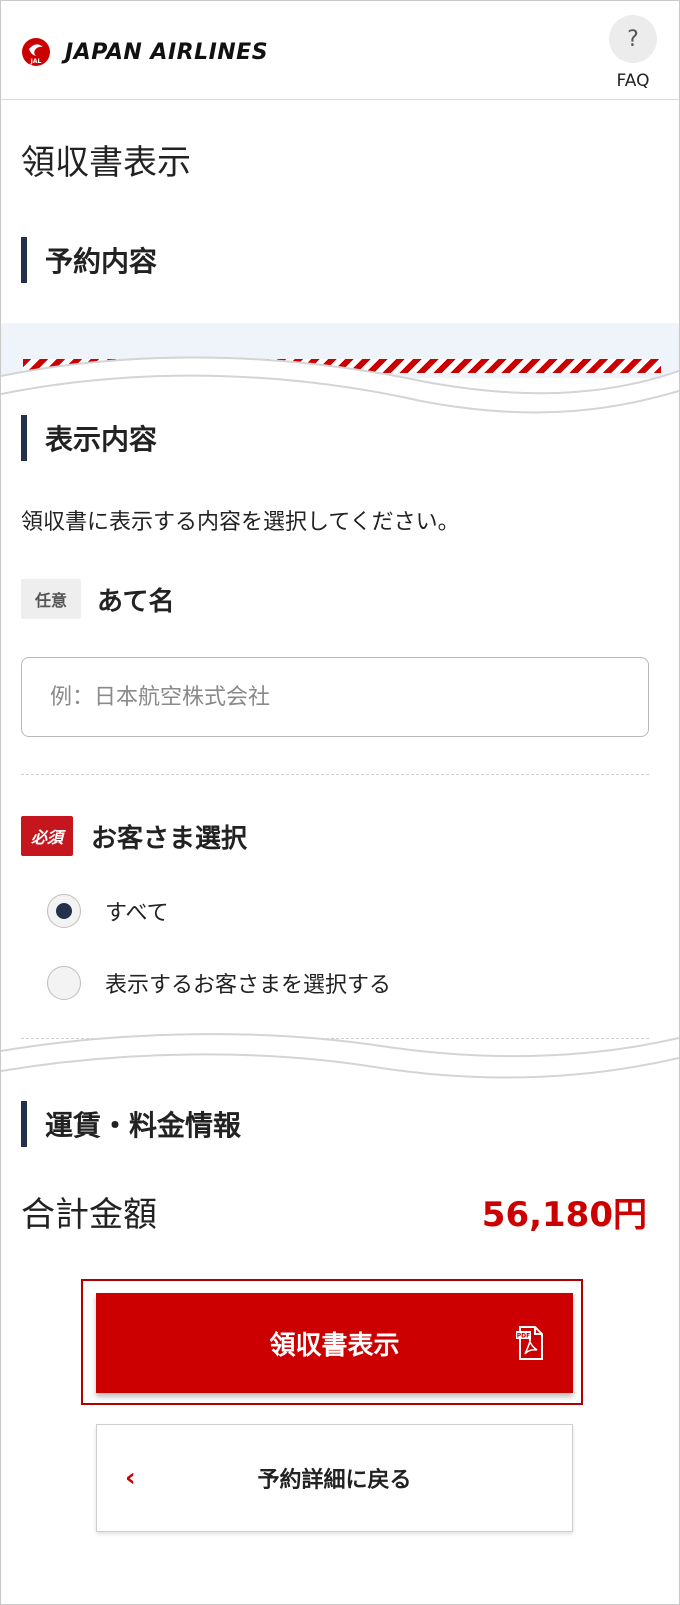 The width and height of the screenshot is (680, 1605). I want to click on total-amount-value: 56,180円, so click(564, 1215).